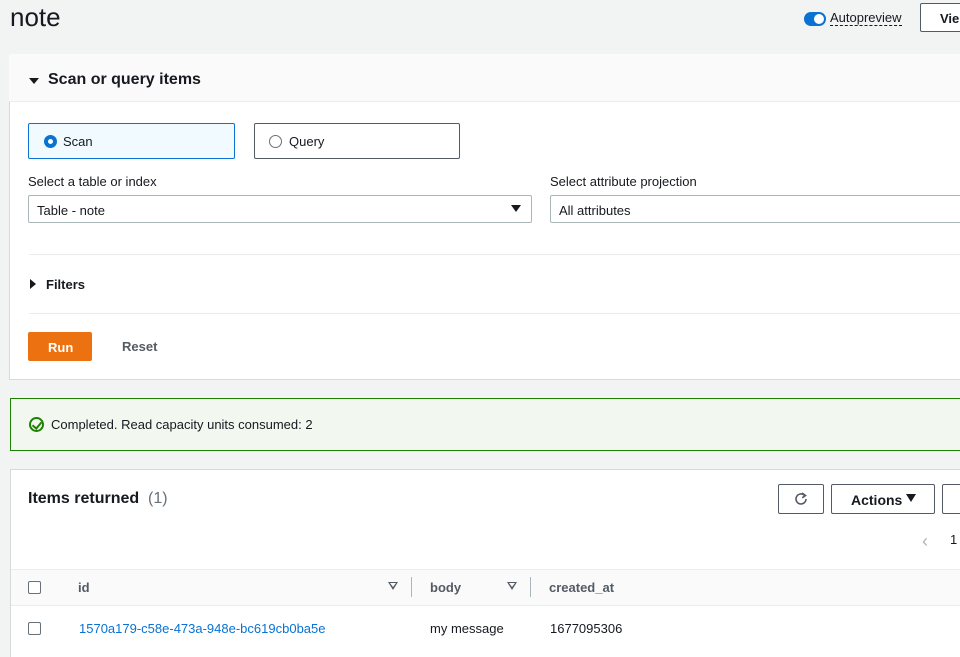 The image size is (960, 657). What do you see at coordinates (60, 346) in the screenshot?
I see `run-button: Run` at bounding box center [60, 346].